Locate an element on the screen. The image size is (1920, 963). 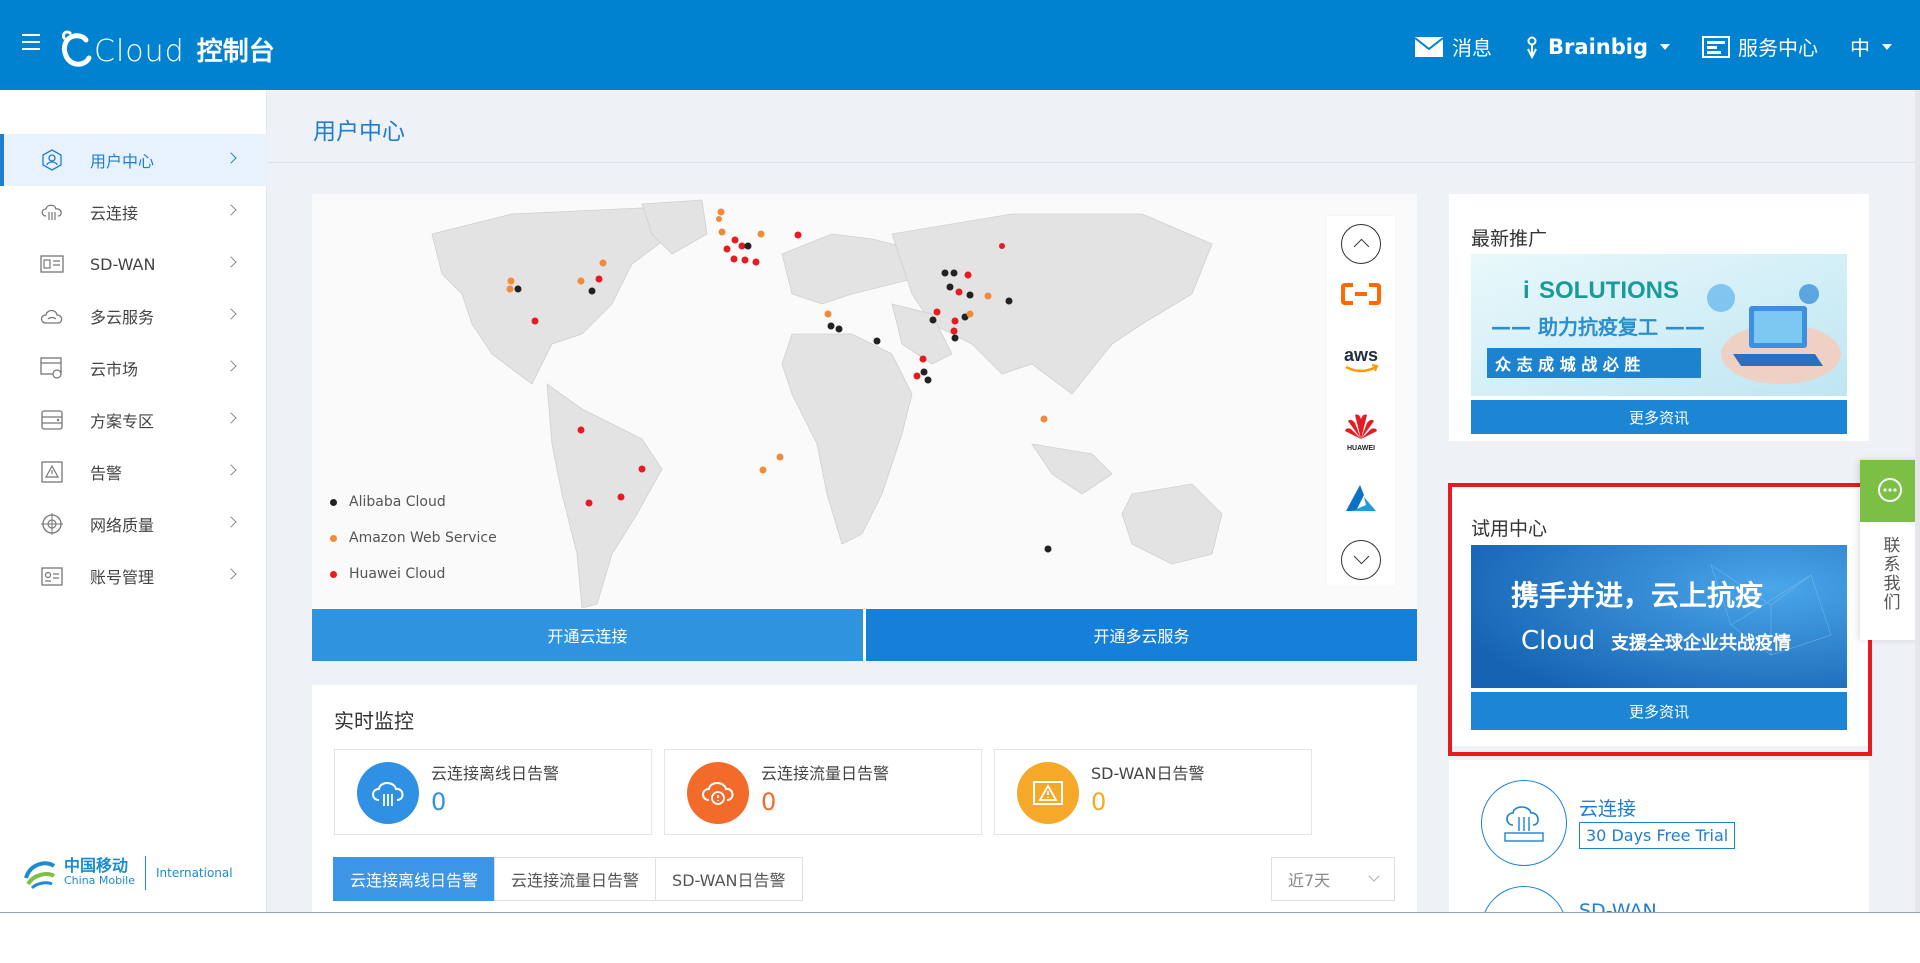
scroll-up-button is located at coordinates (1361, 244).